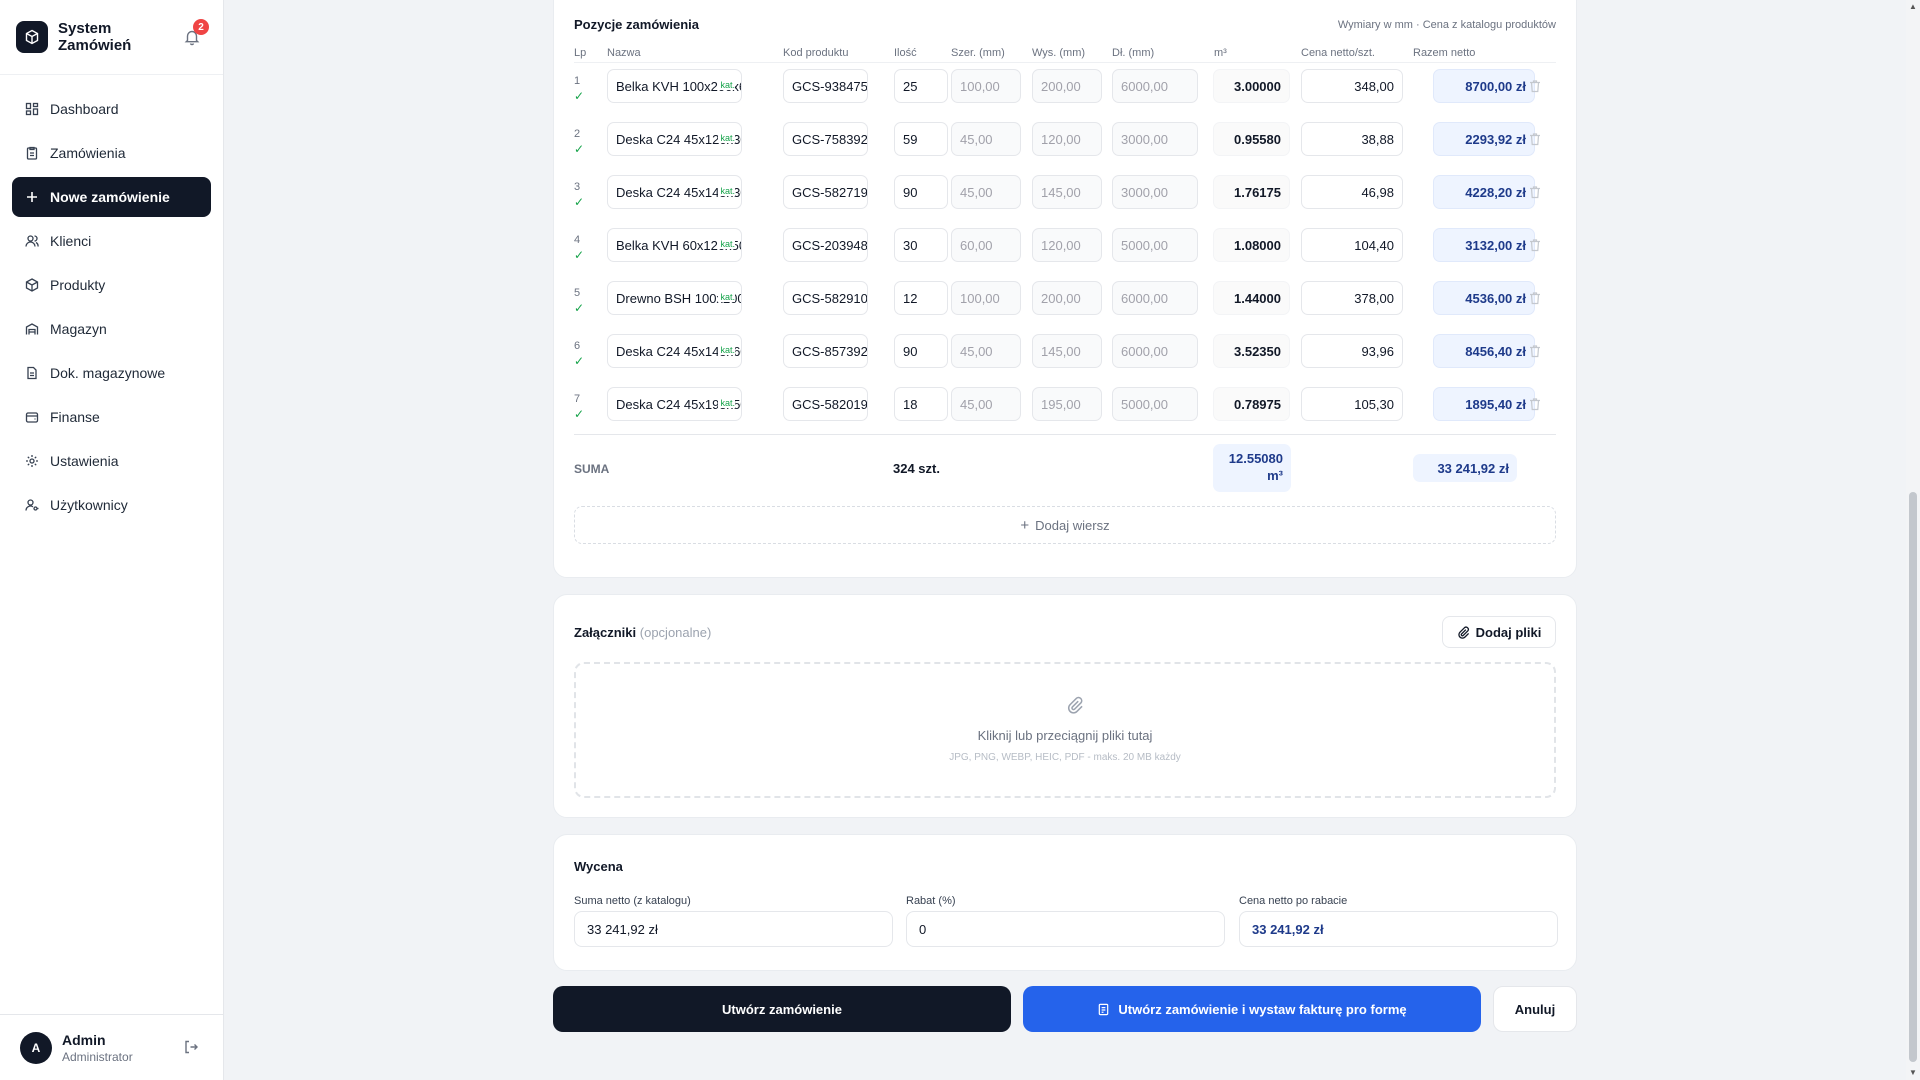 The image size is (1920, 1080). Describe the element at coordinates (1257, 86) in the screenshot. I see `volume-value-text: 3.00000` at that location.